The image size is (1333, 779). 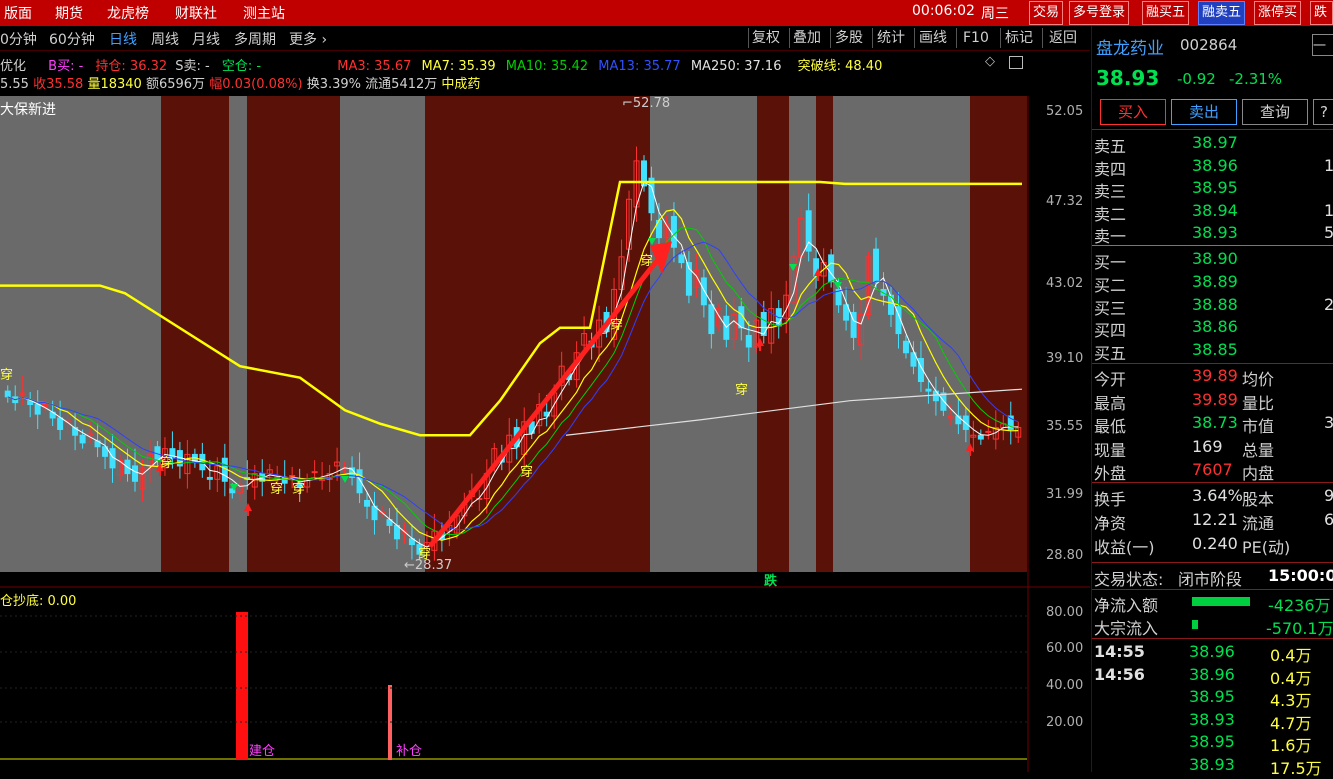 I want to click on bid-row: 买二 38.89, so click(x=1212, y=283).